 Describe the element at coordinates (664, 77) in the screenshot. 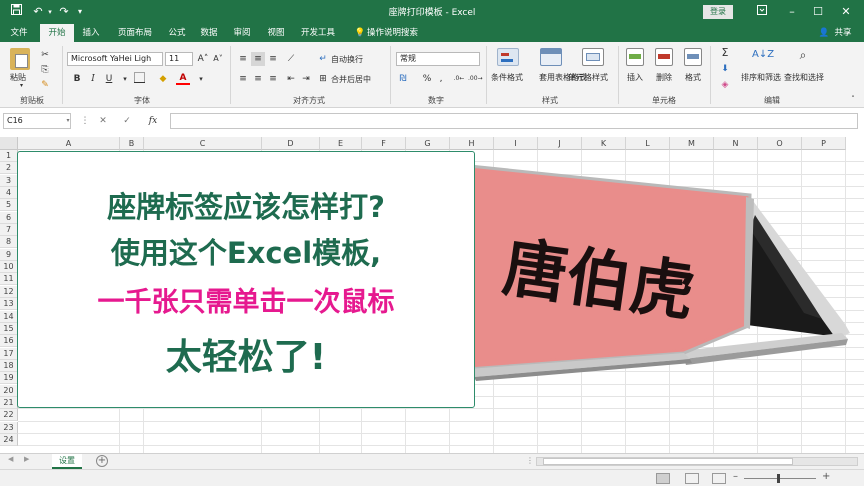

I see `delete-cells-button: 删除` at that location.